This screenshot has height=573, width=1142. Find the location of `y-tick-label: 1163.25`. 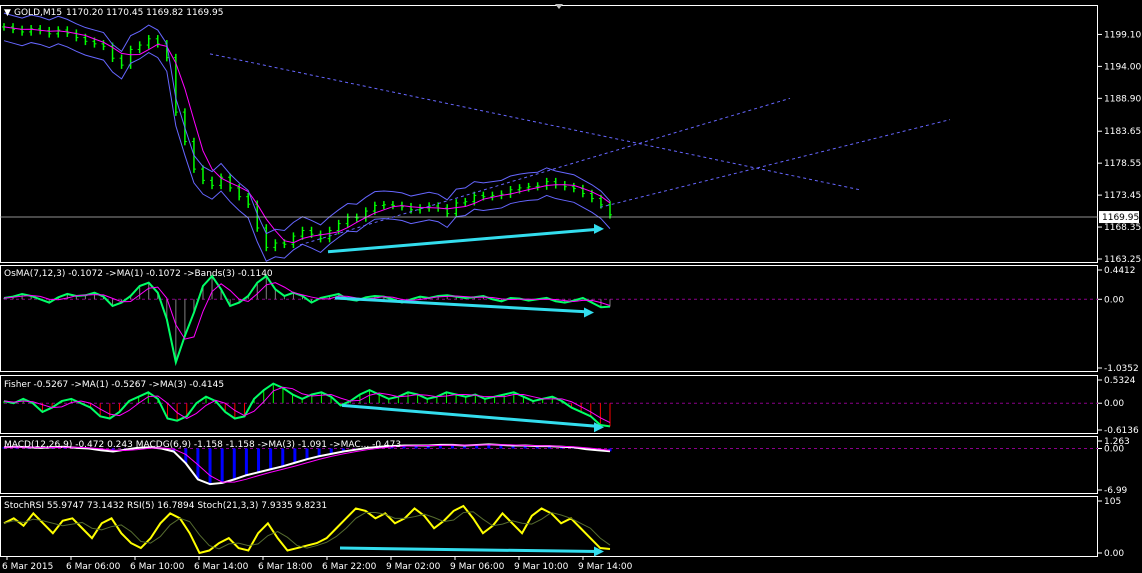

y-tick-label: 1163.25 is located at coordinates (1122, 260).